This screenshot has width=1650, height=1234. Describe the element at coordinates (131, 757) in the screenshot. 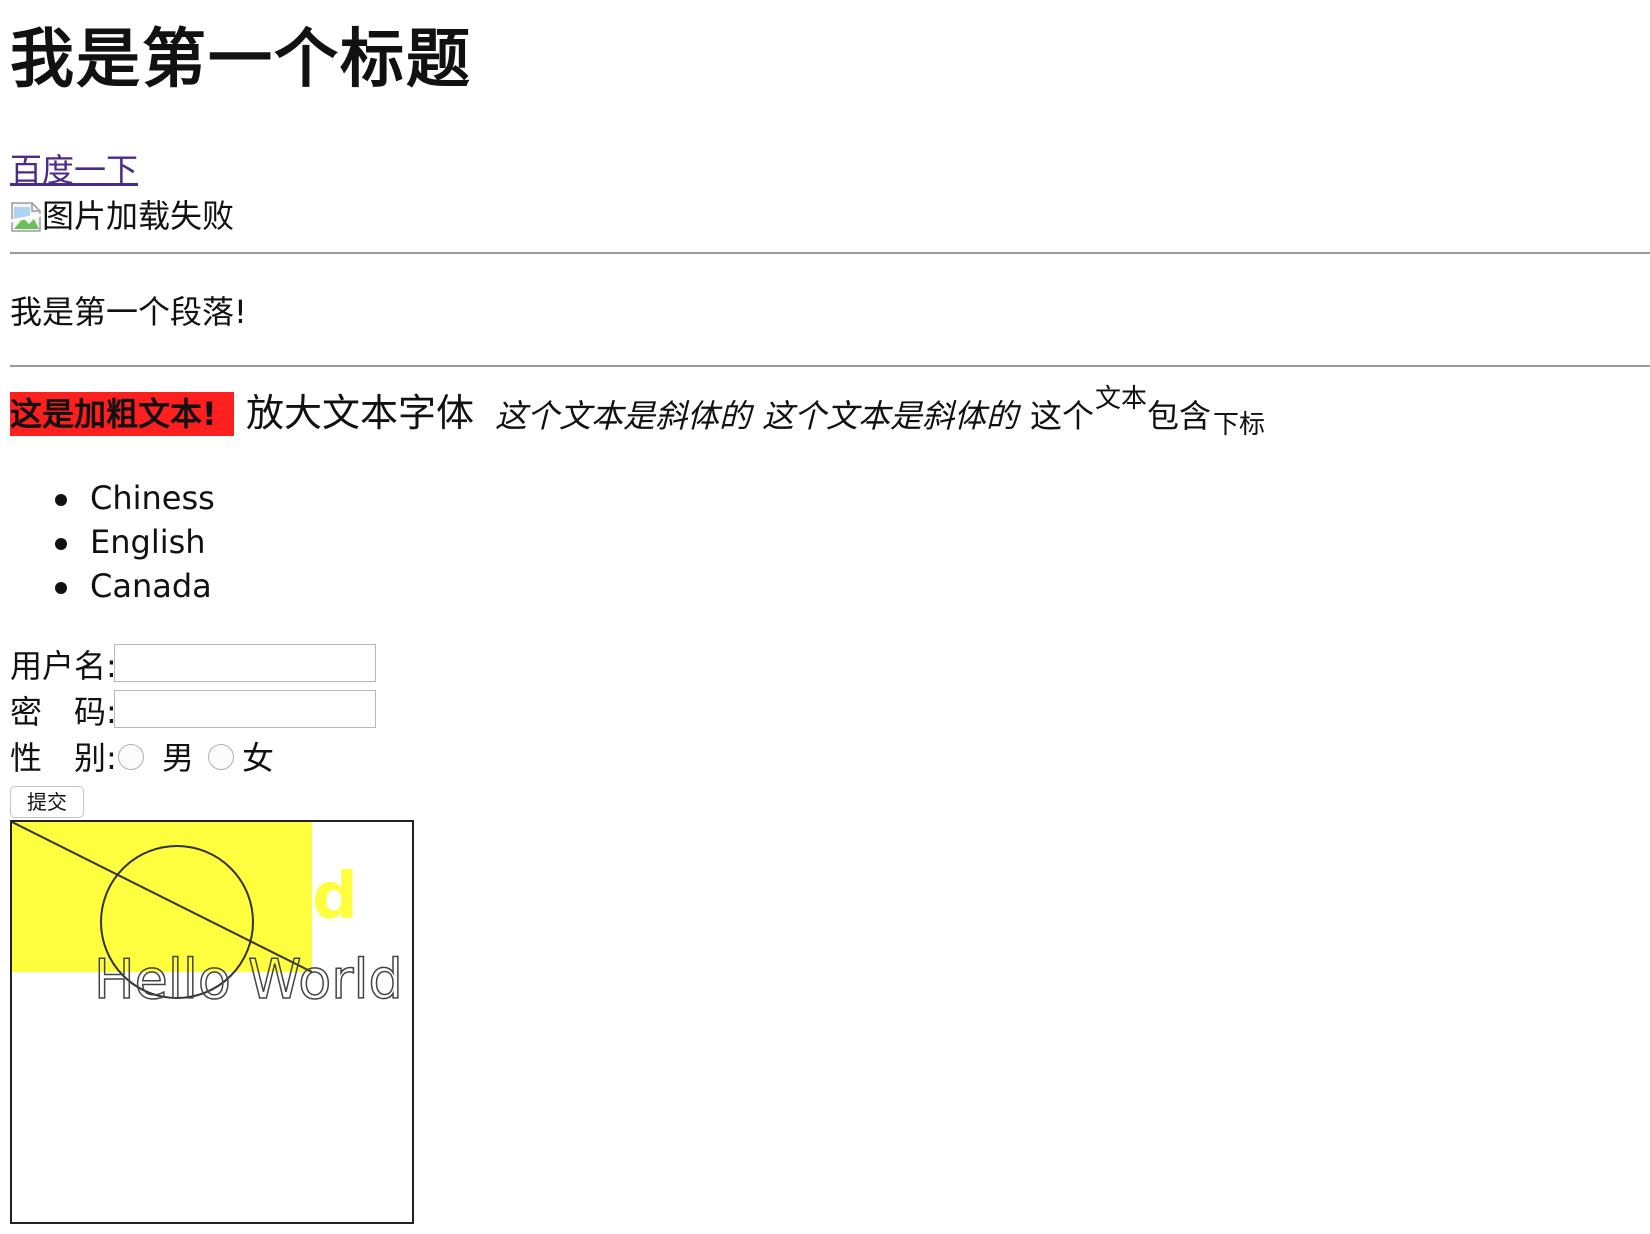

I see `radio-male` at that location.